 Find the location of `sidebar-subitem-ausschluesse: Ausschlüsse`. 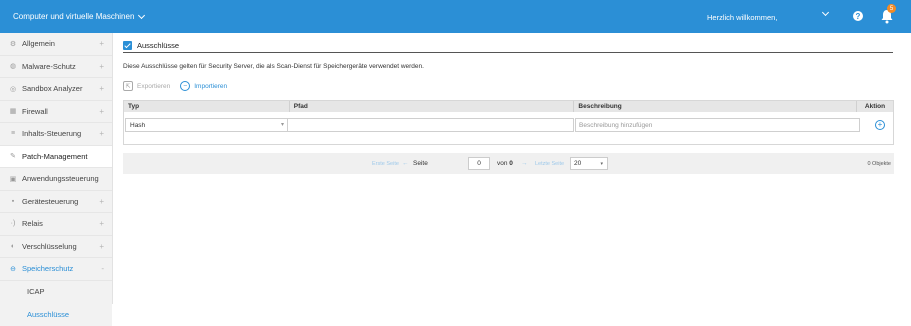

sidebar-subitem-ausschluesse: Ausschlüsse is located at coordinates (56, 314).